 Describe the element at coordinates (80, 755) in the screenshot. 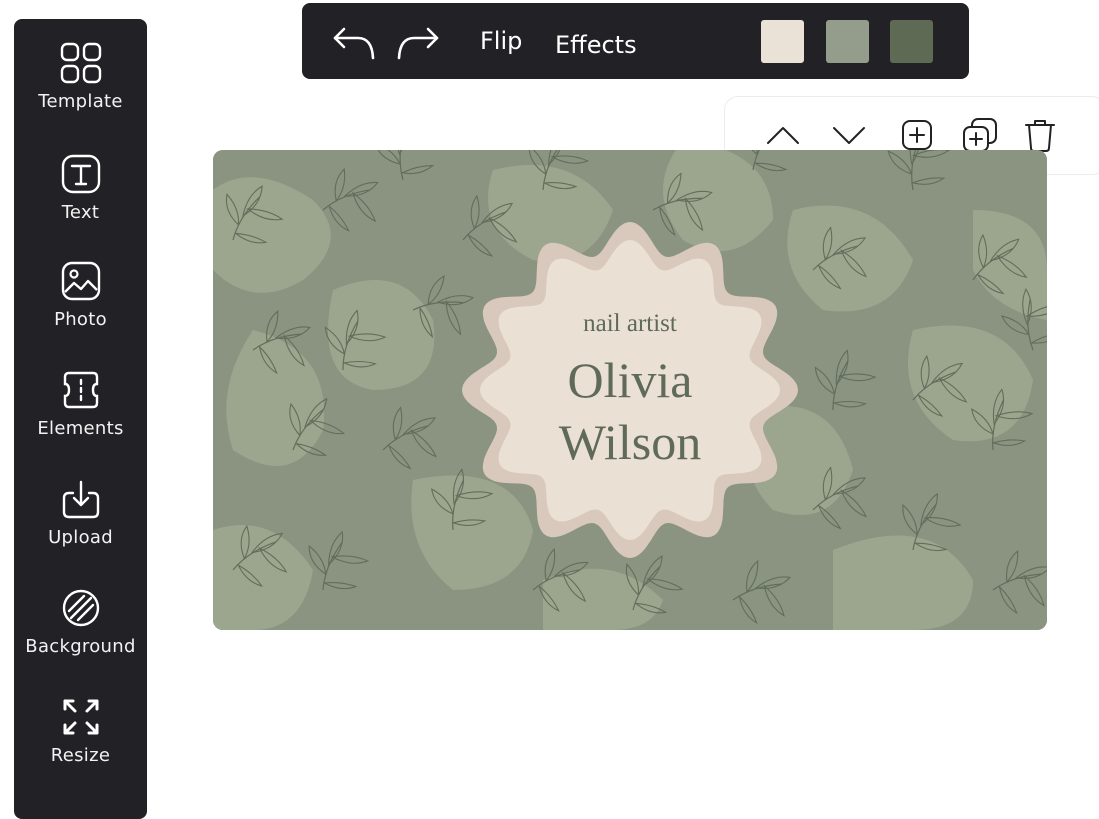

I see `sidebar-item-label: Resize` at that location.